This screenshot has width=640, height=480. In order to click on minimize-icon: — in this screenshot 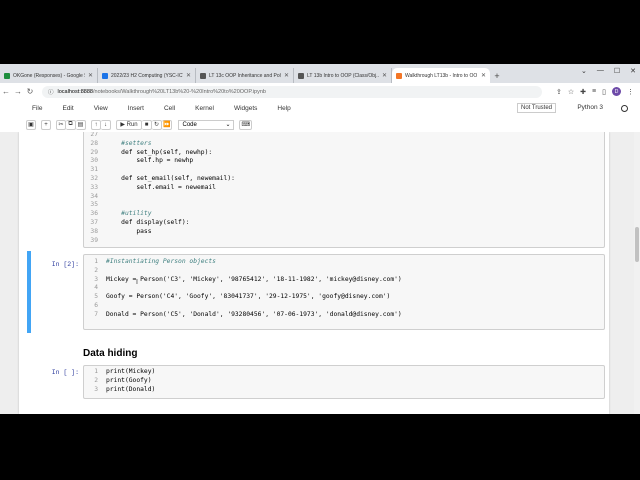, I will do `click(600, 71)`.